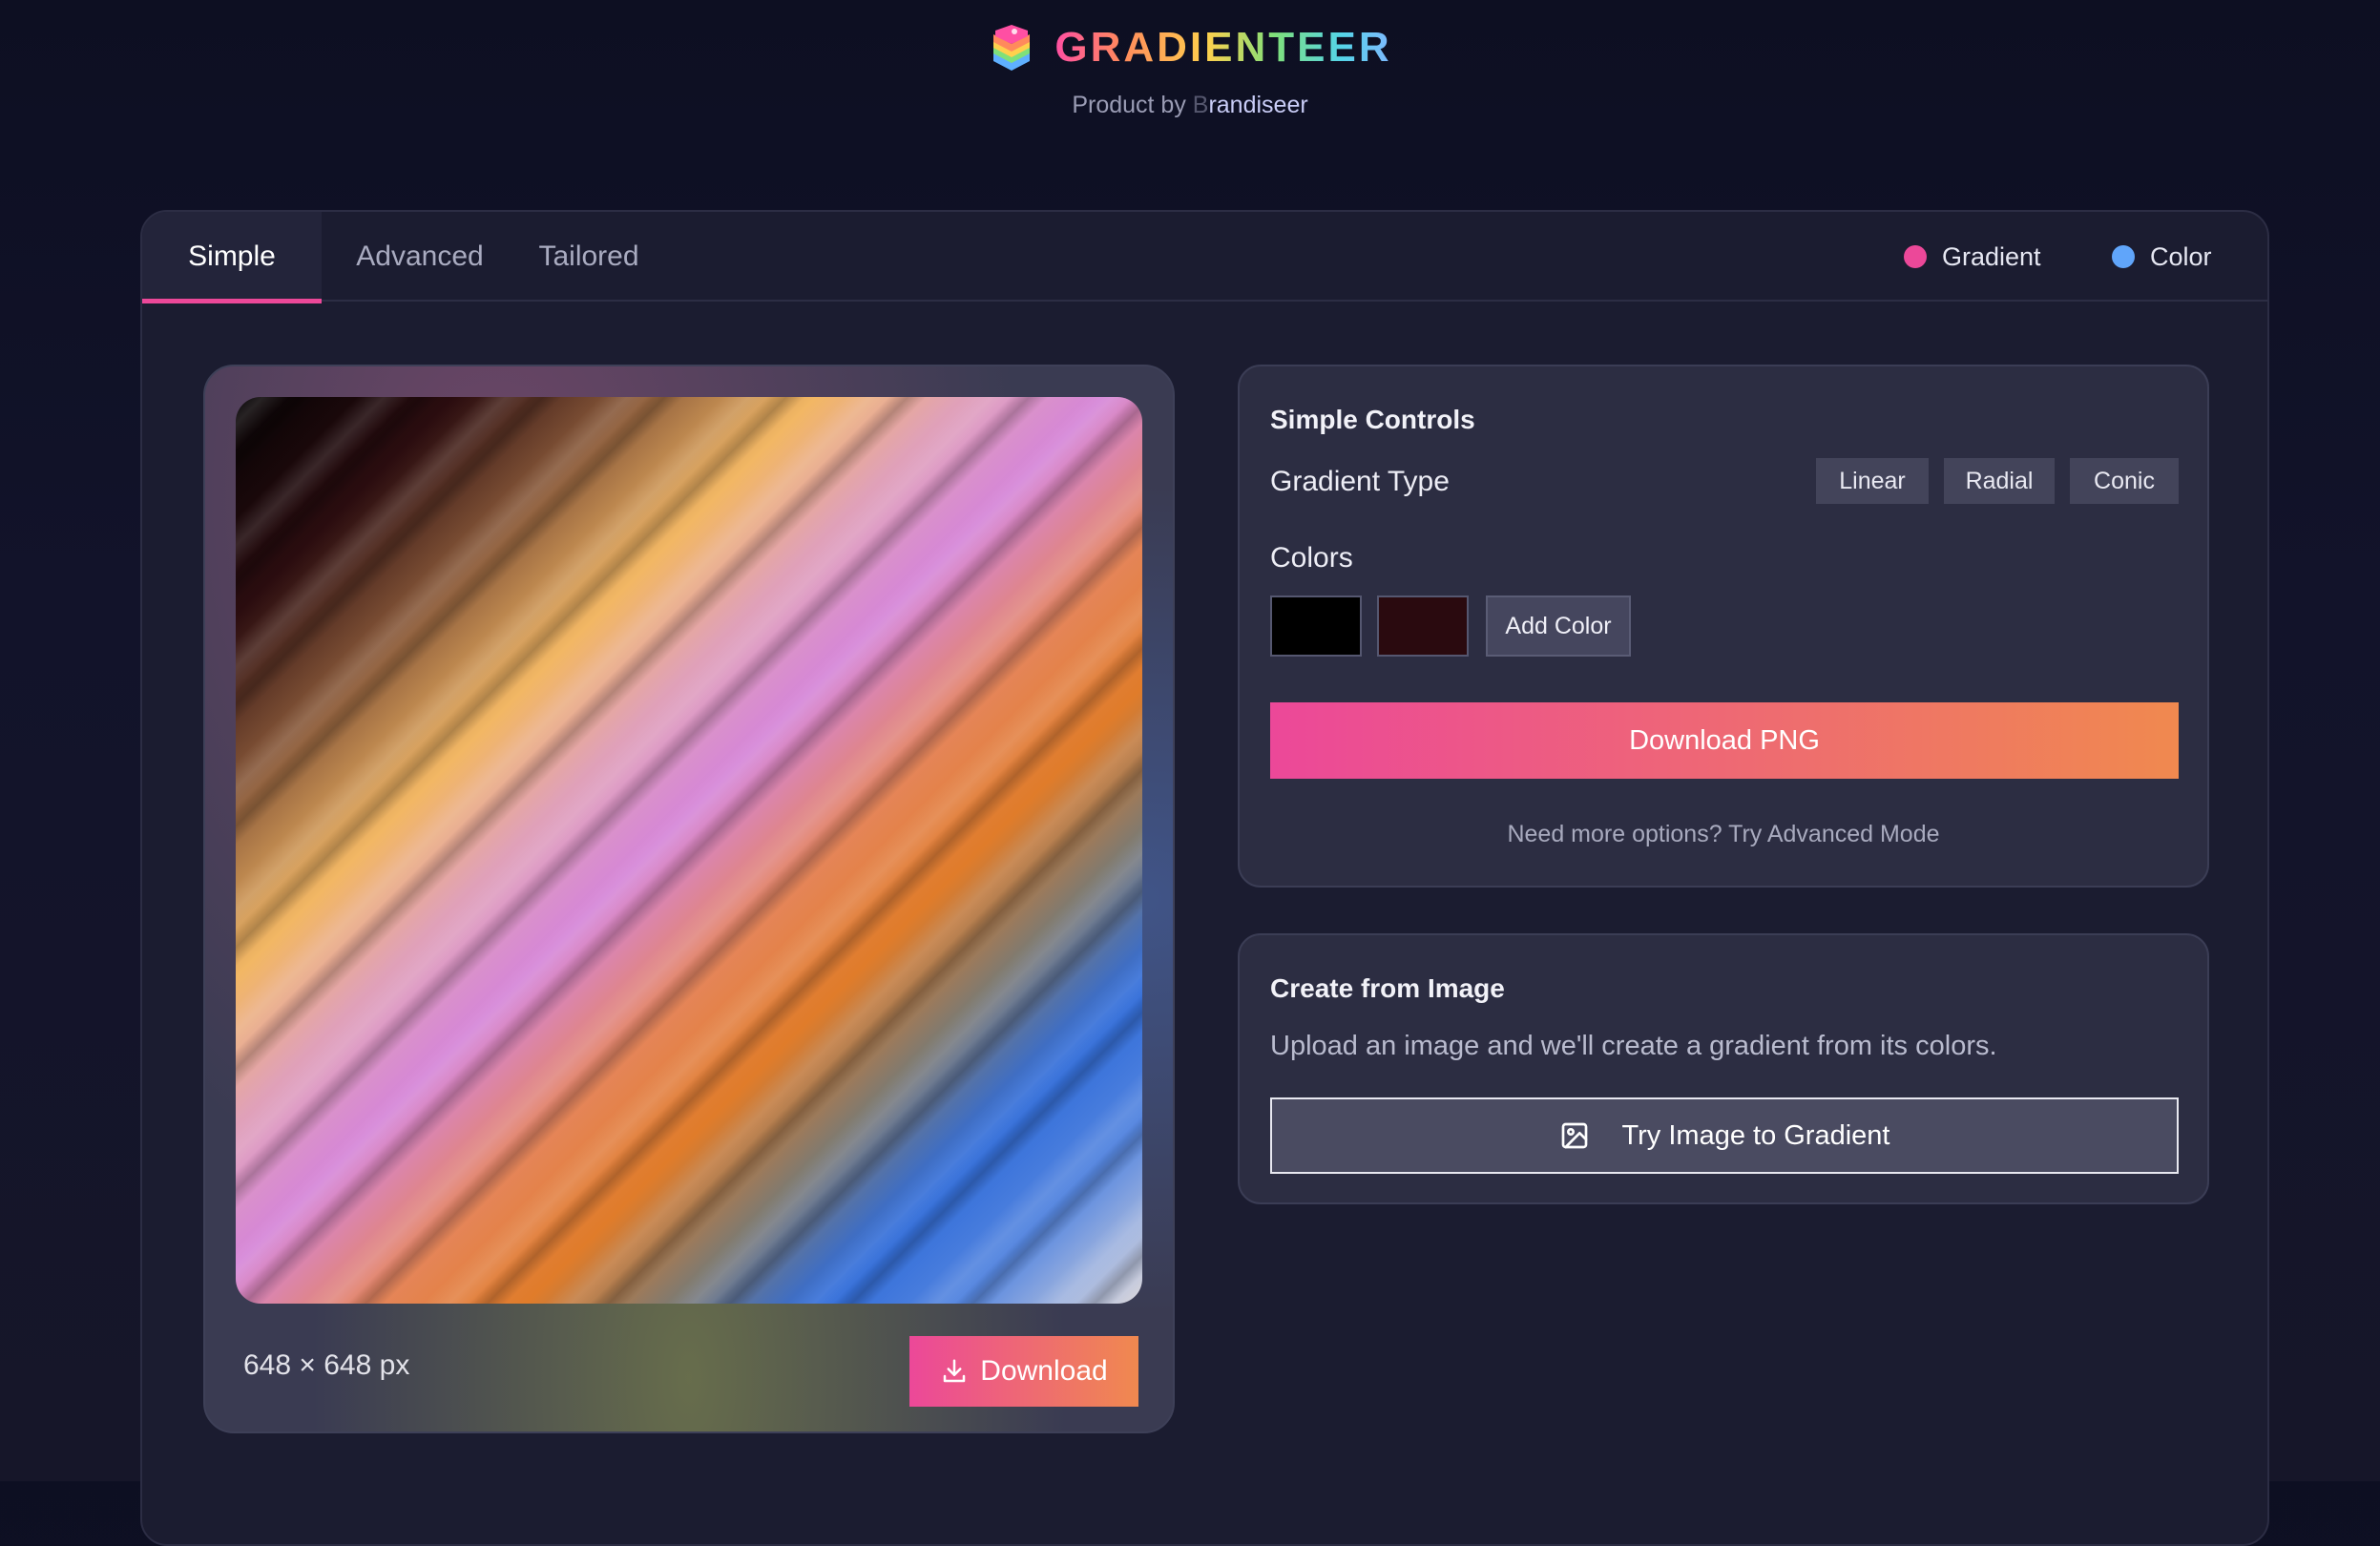 The image size is (2380, 1546). I want to click on tab-advanced: Advanced, so click(420, 257).